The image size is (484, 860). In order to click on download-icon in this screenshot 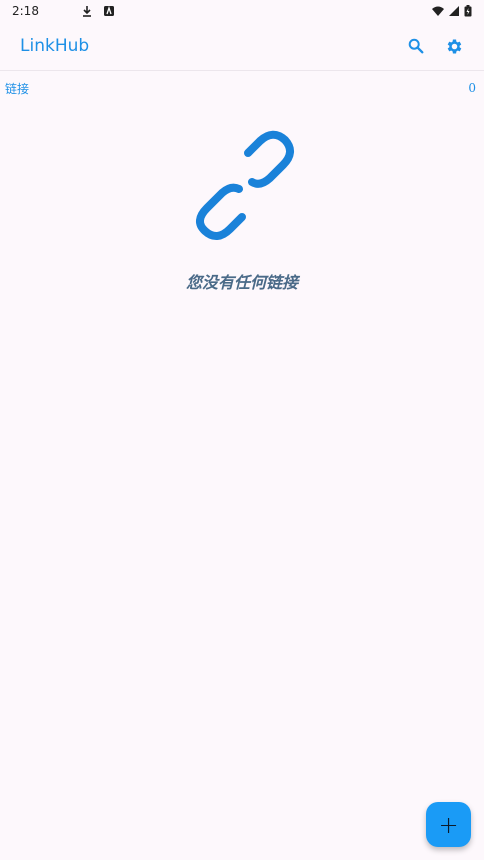, I will do `click(87, 11)`.